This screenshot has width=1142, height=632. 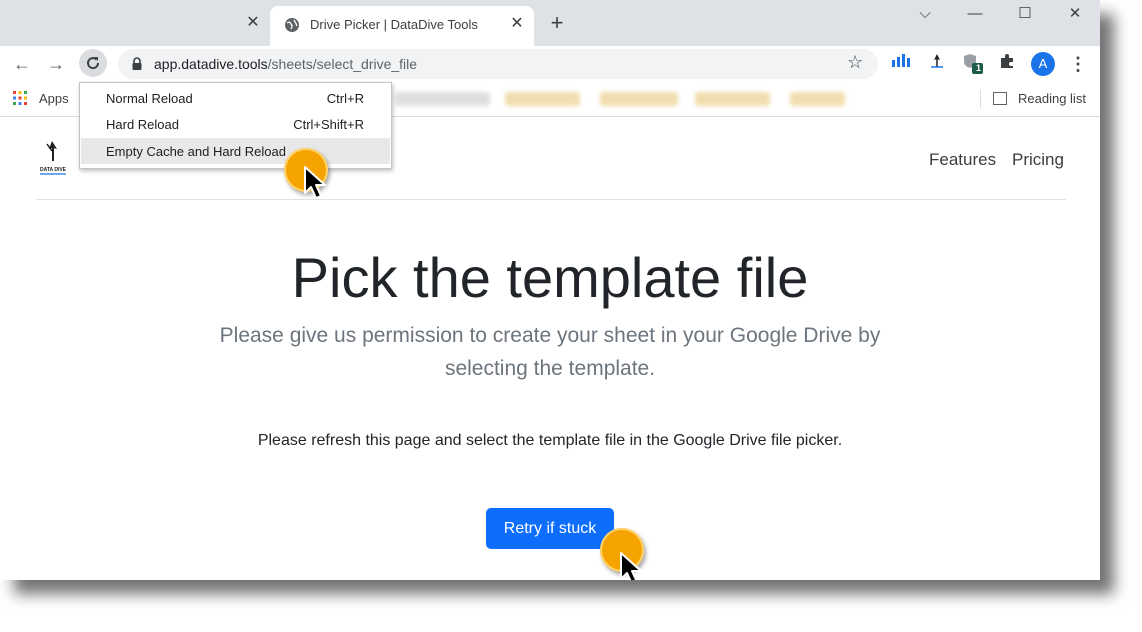 What do you see at coordinates (1043, 64) in the screenshot?
I see `profile-avatar: A` at bounding box center [1043, 64].